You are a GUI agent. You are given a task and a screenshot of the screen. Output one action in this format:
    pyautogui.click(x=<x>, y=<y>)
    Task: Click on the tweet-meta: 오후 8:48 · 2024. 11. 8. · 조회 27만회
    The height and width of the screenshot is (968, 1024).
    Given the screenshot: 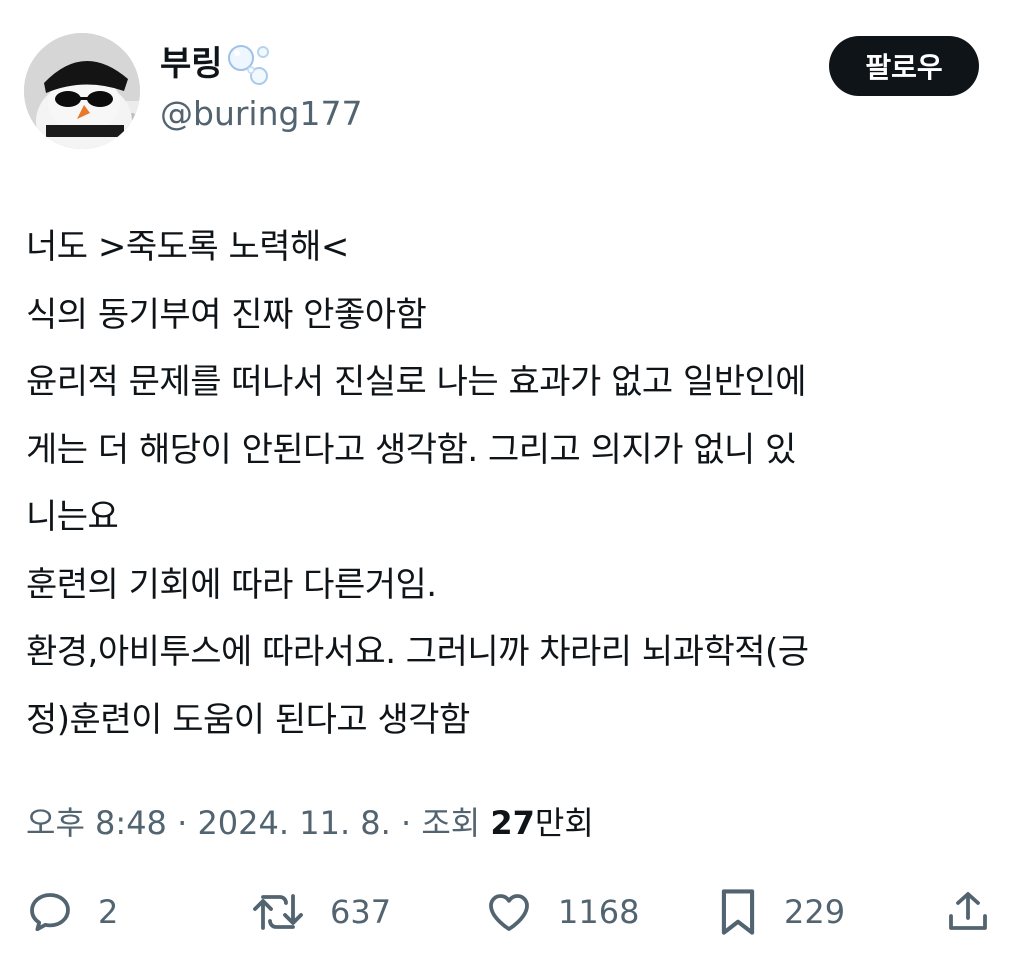 What is the action you would take?
    pyautogui.click(x=310, y=823)
    